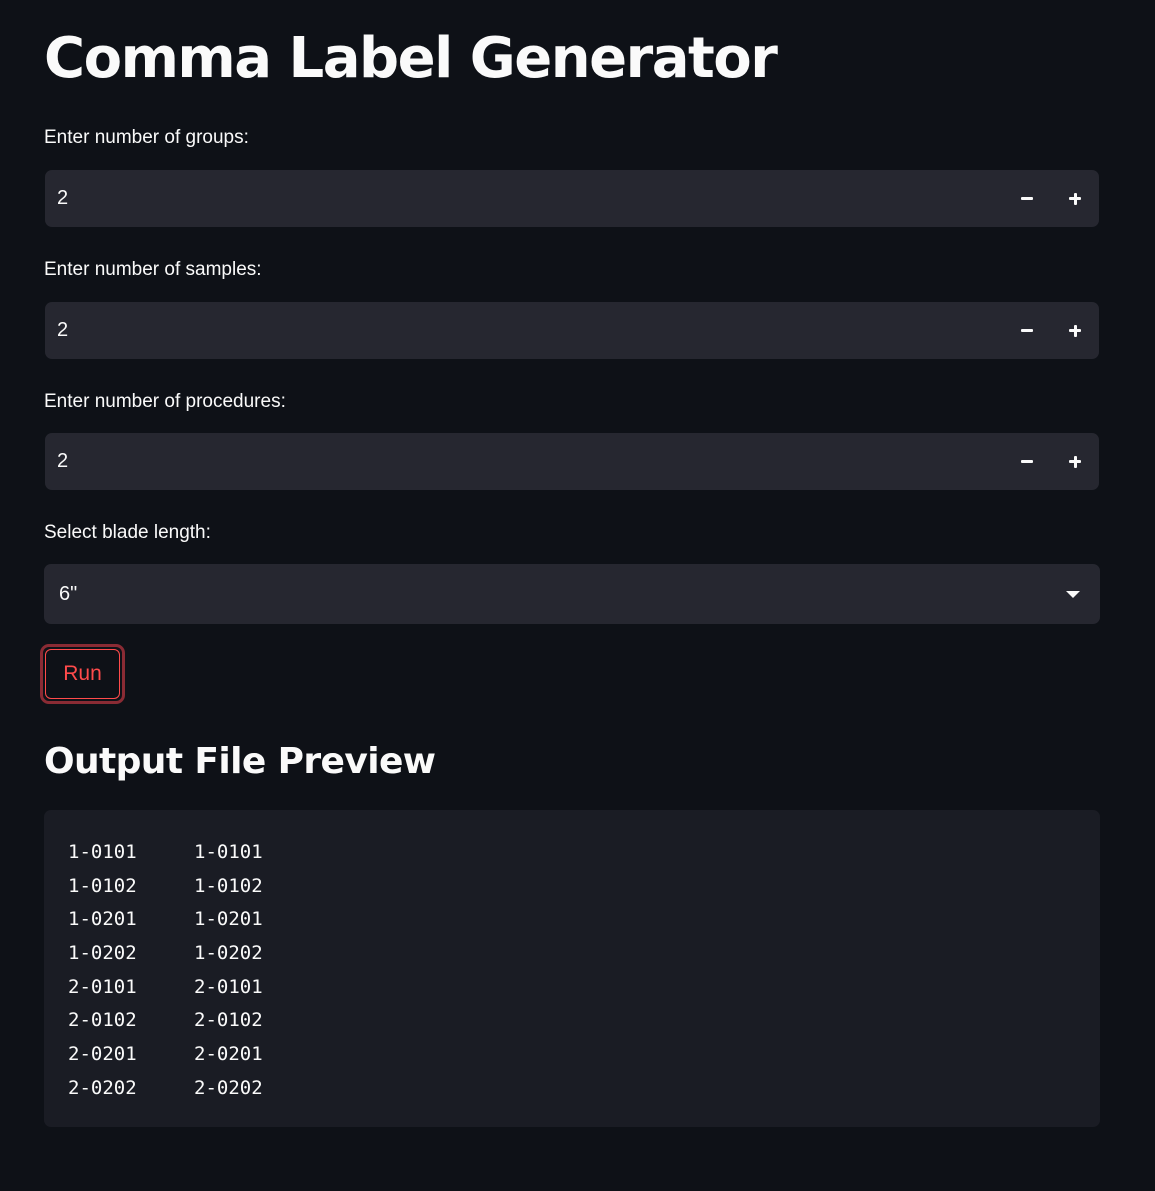  What do you see at coordinates (62, 330) in the screenshot?
I see `samples-value: 2` at bounding box center [62, 330].